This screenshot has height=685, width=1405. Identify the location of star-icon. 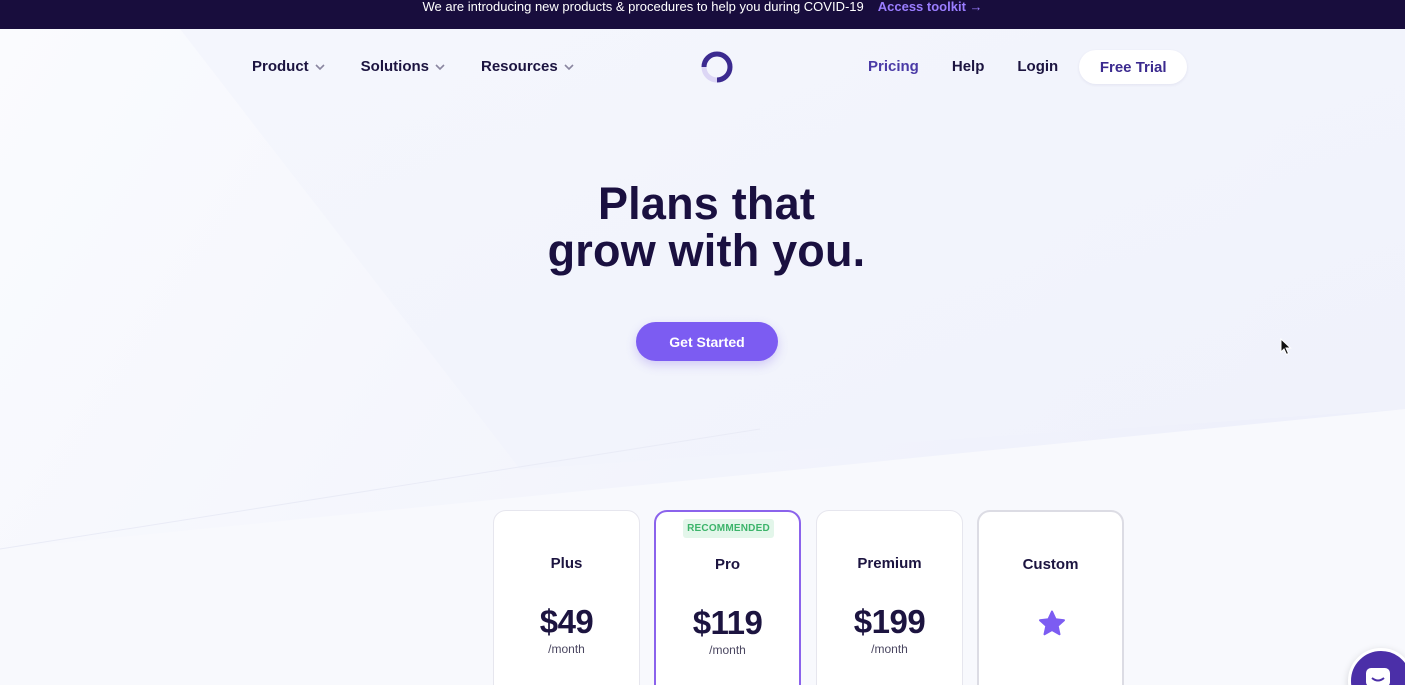
(1052, 623).